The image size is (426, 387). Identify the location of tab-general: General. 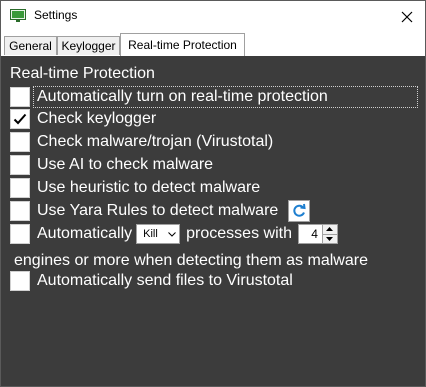
(30, 45).